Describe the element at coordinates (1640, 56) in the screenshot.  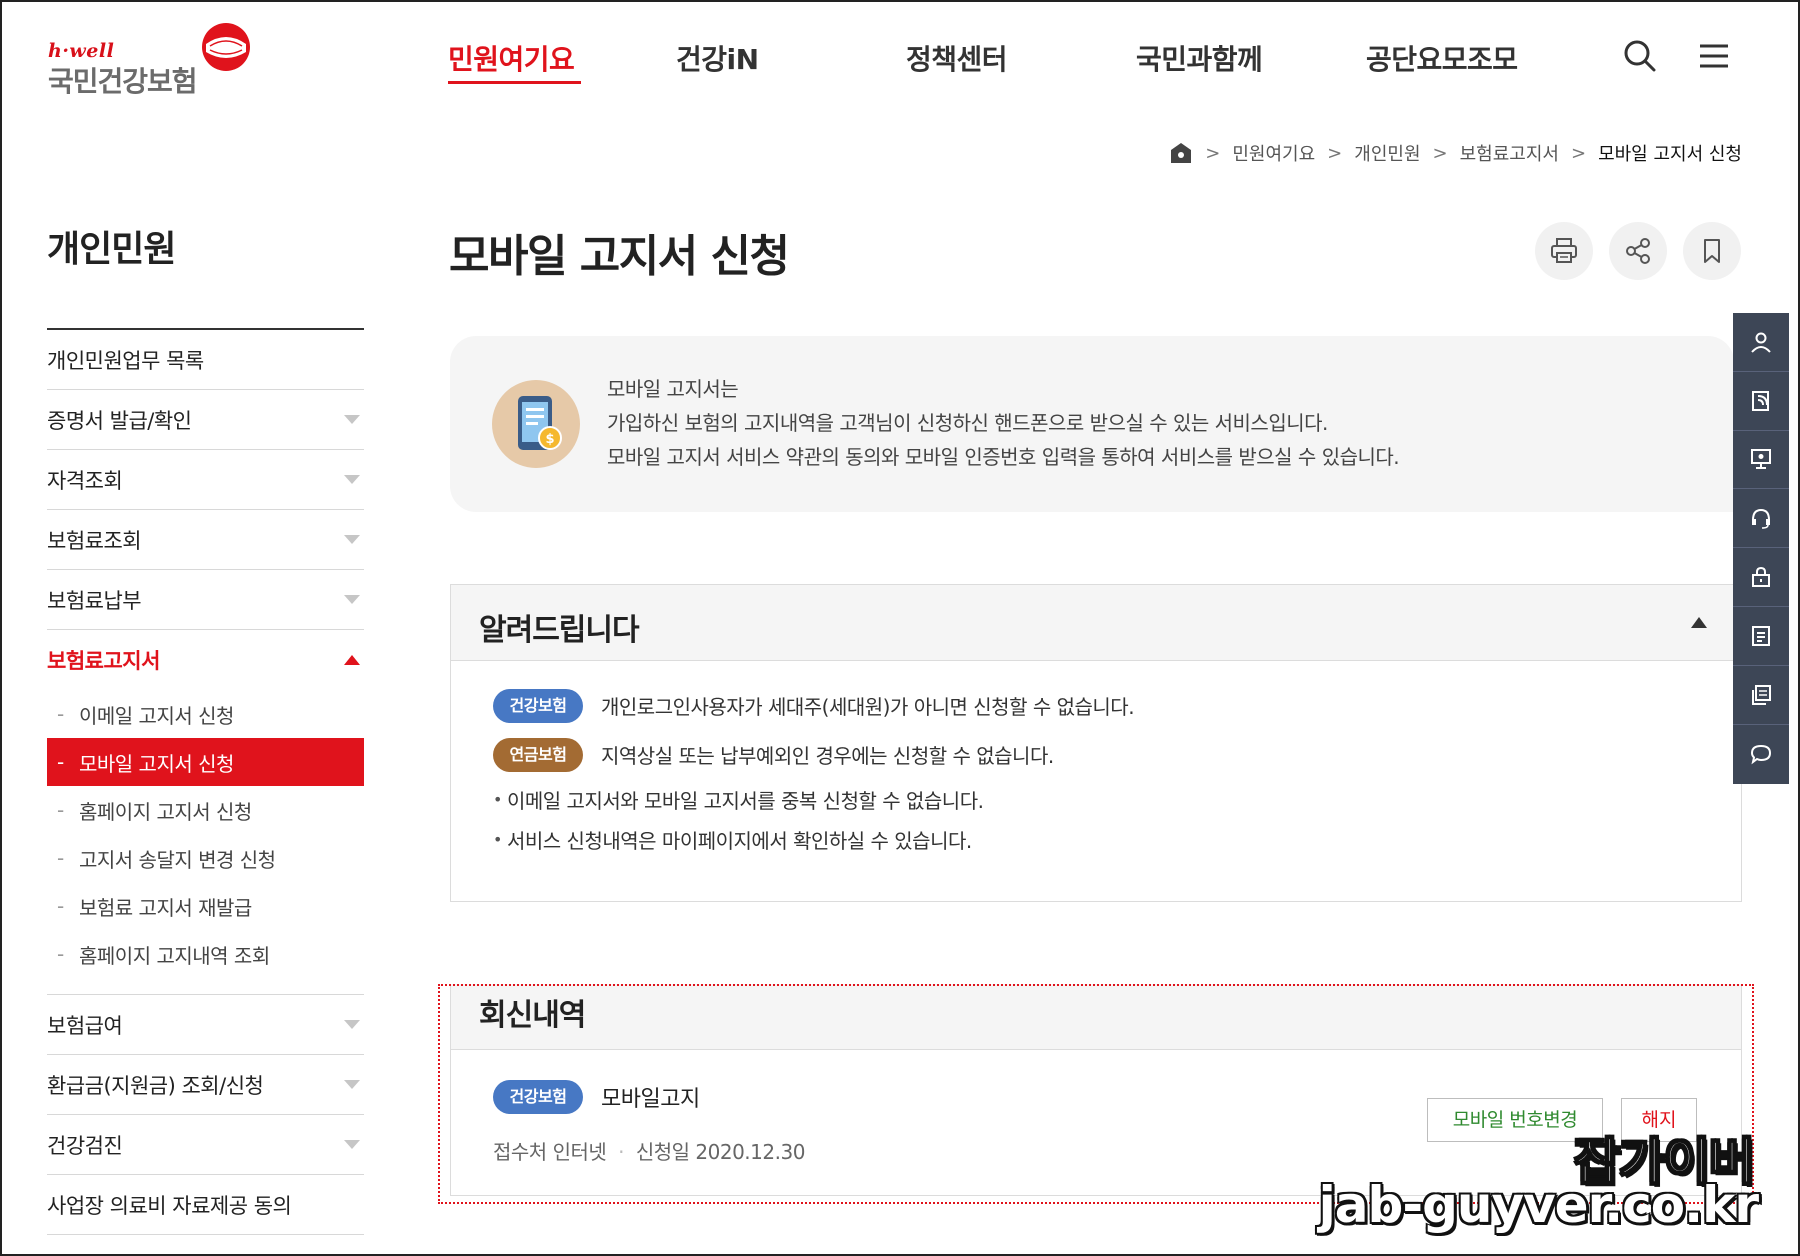
I see `search-icon` at that location.